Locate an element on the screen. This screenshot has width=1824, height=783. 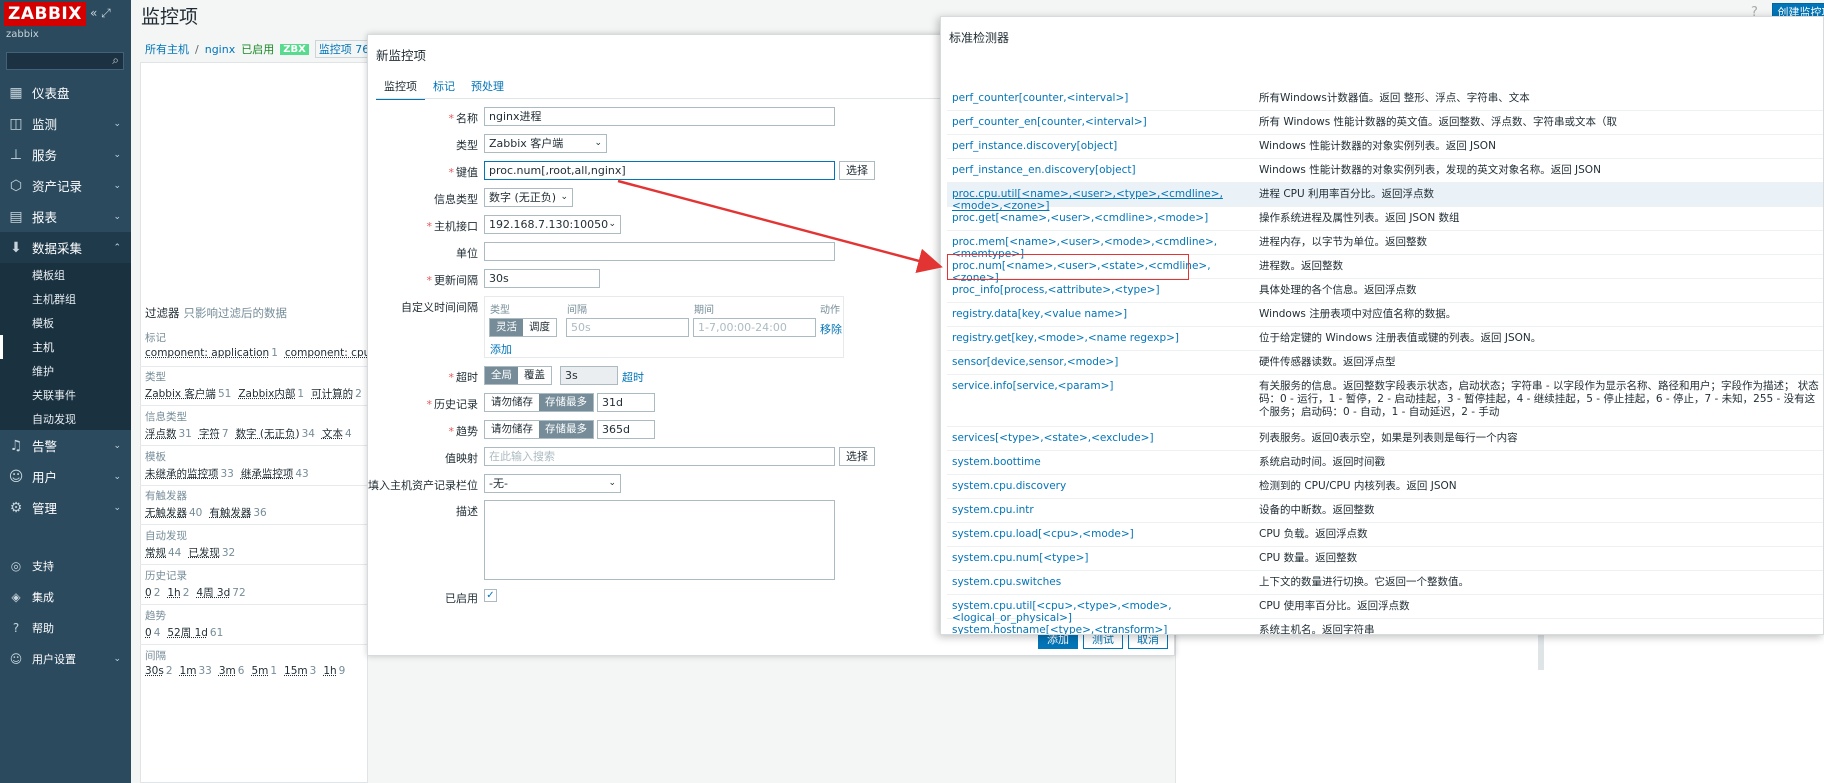
submenu-template-groups: 模板组 is located at coordinates (65, 275).